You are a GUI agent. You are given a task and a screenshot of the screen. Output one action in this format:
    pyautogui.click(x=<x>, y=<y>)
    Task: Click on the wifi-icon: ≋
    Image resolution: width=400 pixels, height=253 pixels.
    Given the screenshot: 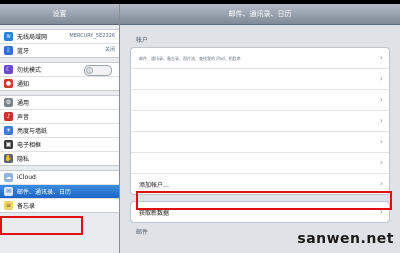 What is the action you would take?
    pyautogui.click(x=8, y=36)
    